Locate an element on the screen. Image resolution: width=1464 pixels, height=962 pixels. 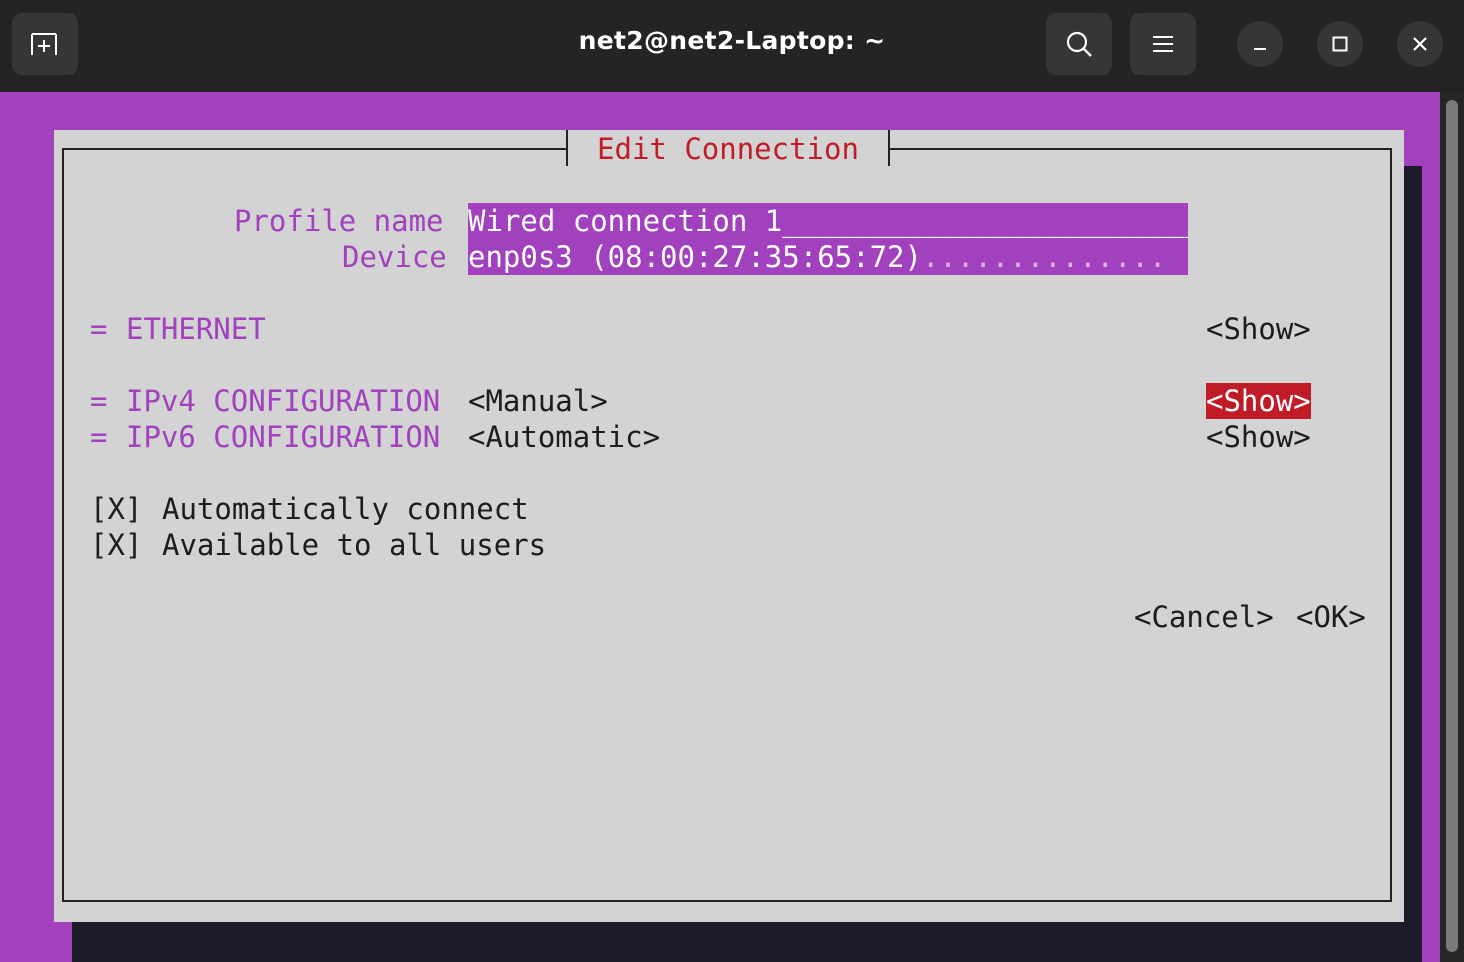
ipv6-prefix: = is located at coordinates (99, 437).